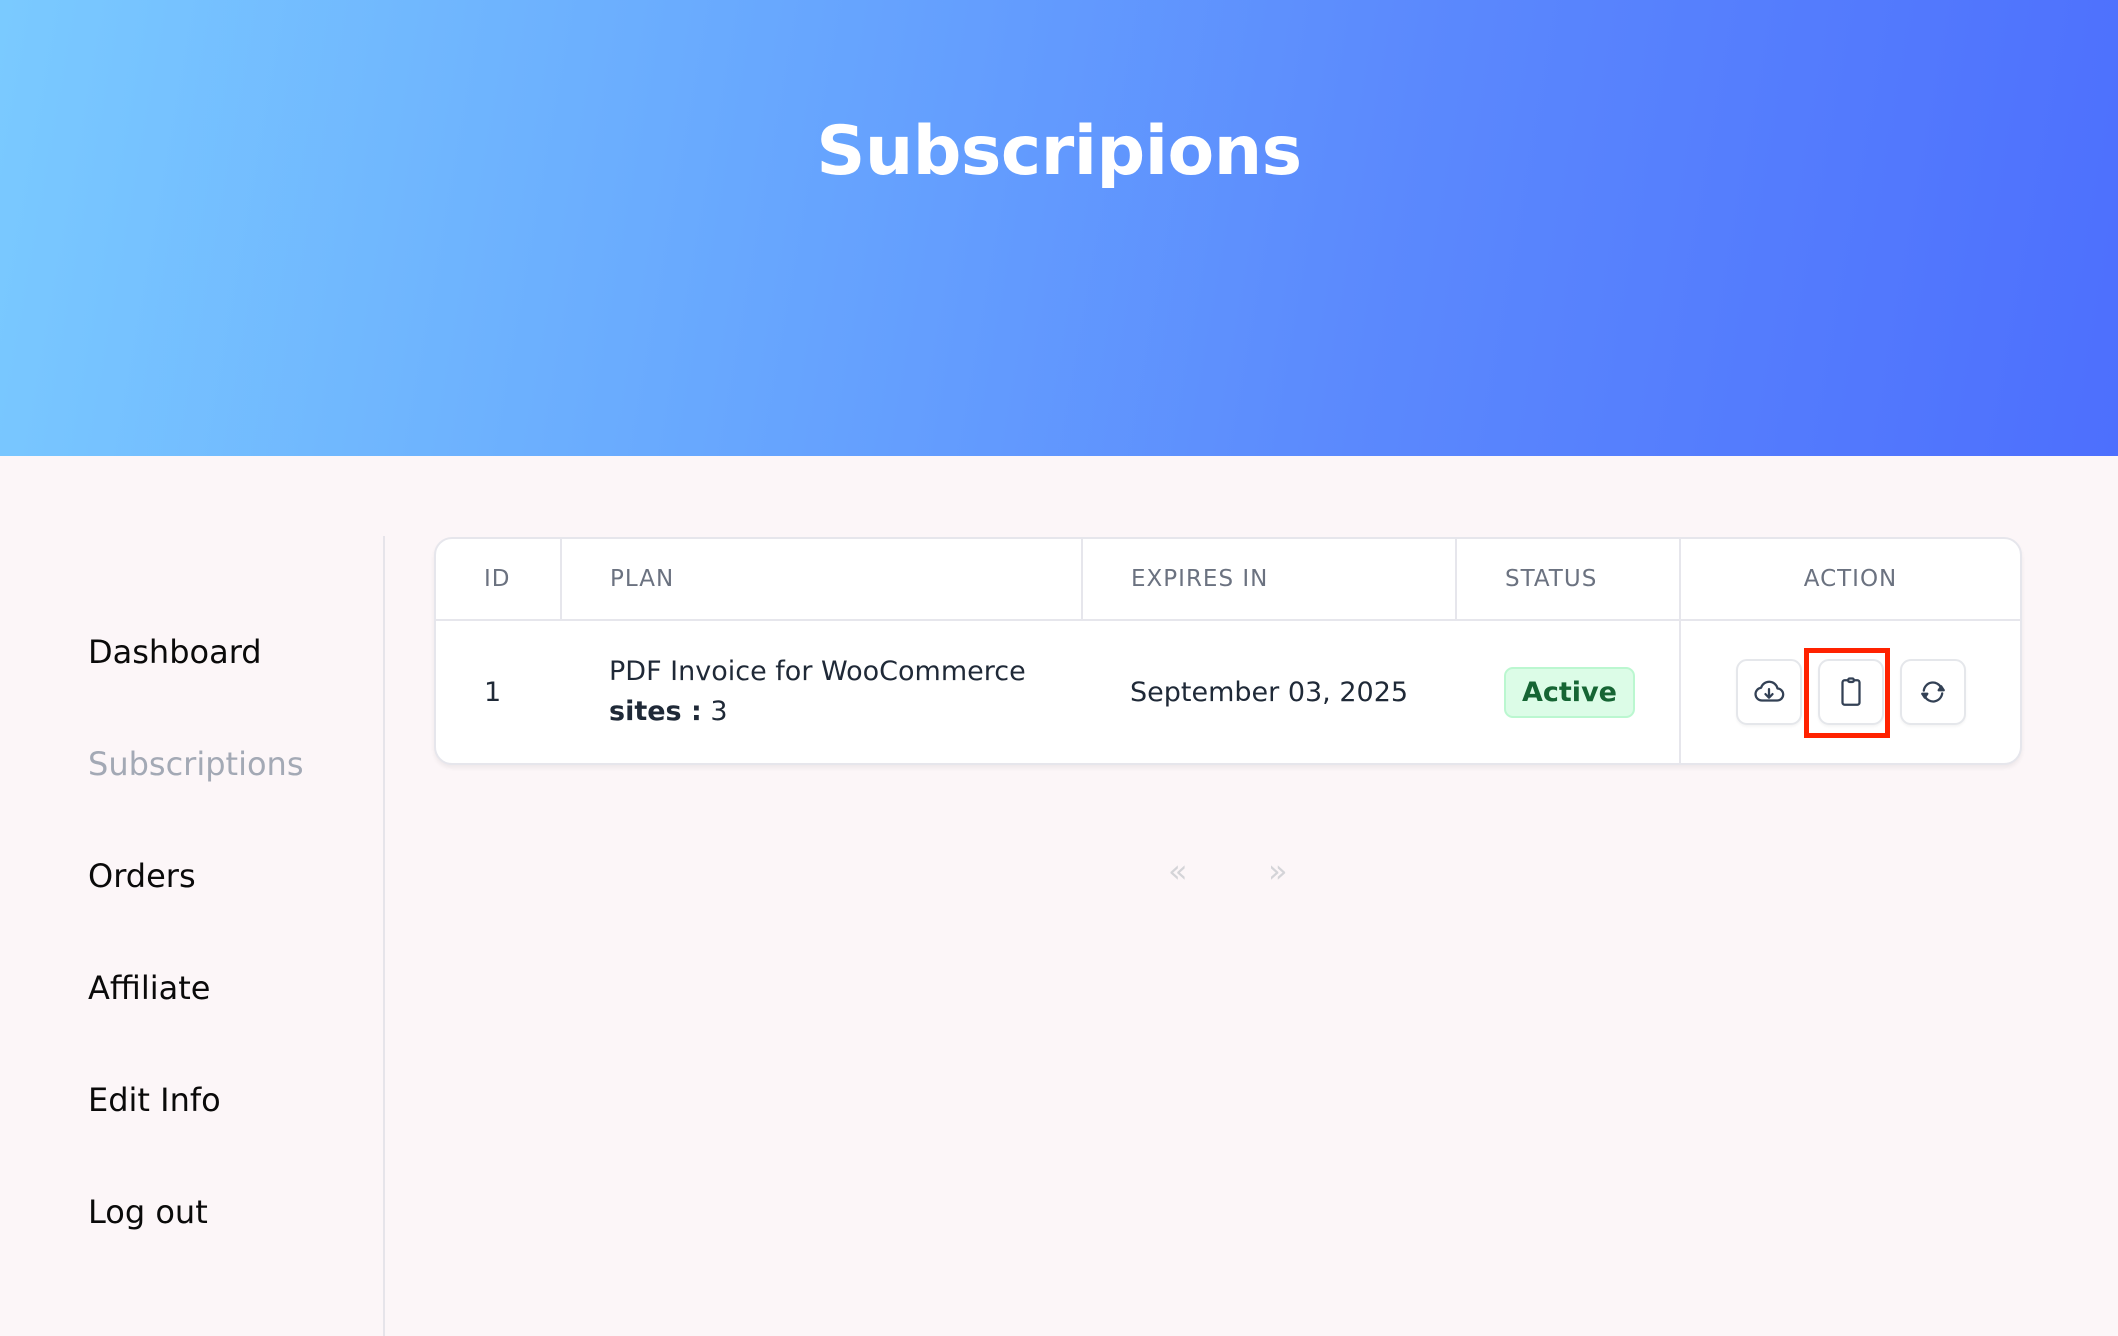  Describe the element at coordinates (845, 712) in the screenshot. I see `plan-sites: sites : 3` at that location.